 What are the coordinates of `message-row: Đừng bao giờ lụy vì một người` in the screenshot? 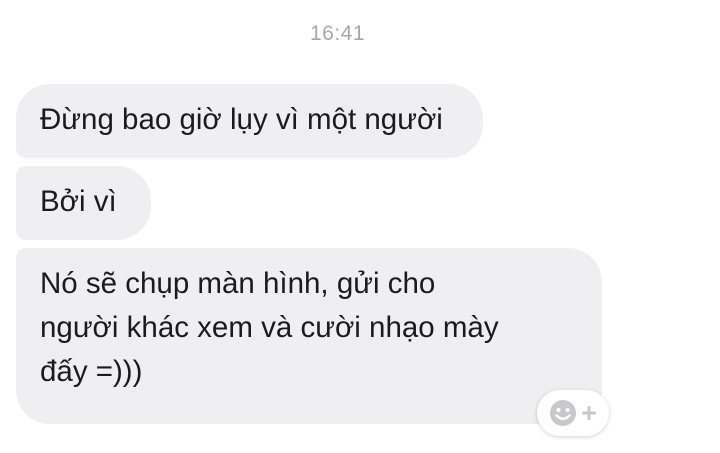 It's located at (309, 121).